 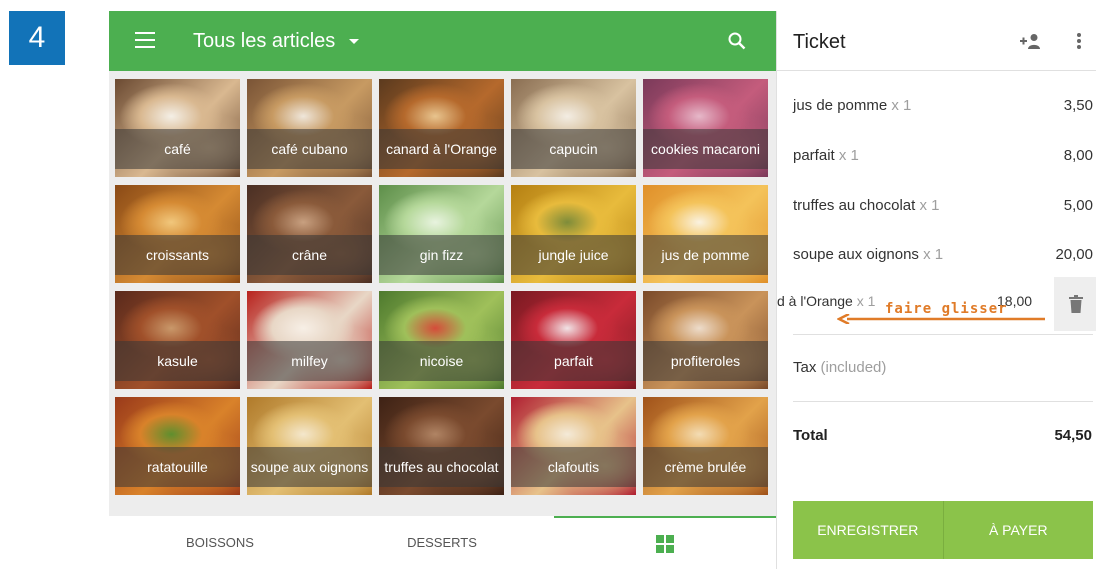 I want to click on item-tile: nicoise, so click(x=441, y=340).